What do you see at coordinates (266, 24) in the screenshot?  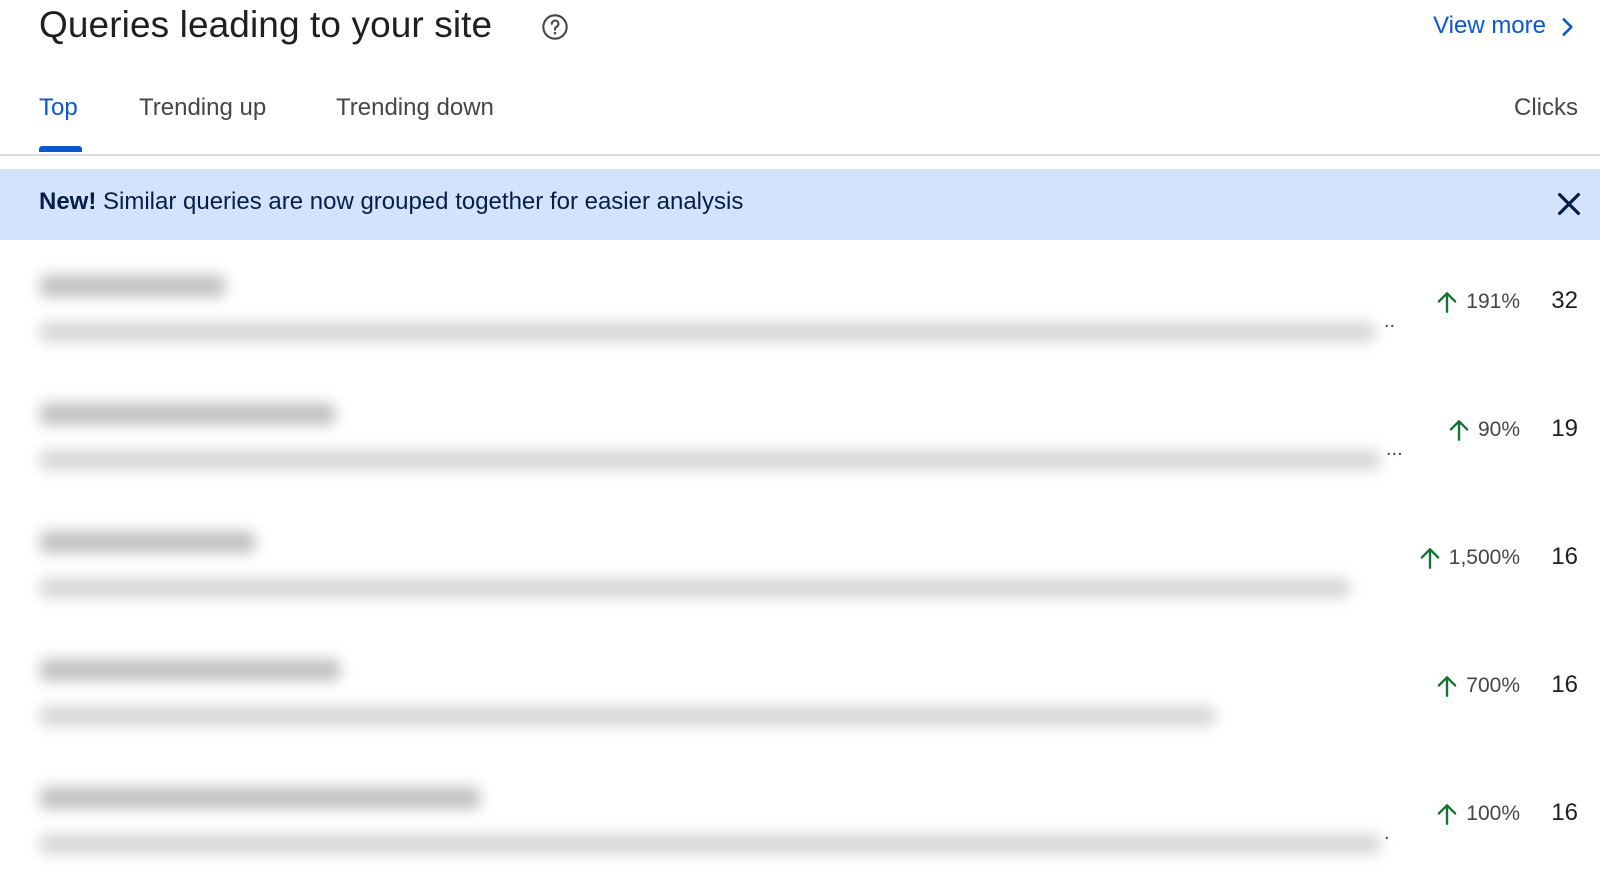 I see `card-title: Queries leading to your site` at bounding box center [266, 24].